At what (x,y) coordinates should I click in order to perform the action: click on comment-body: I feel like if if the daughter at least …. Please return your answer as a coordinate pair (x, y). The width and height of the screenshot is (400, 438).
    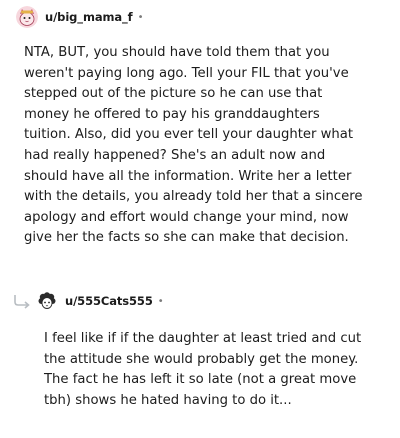
    Looking at the image, I should click on (203, 369).